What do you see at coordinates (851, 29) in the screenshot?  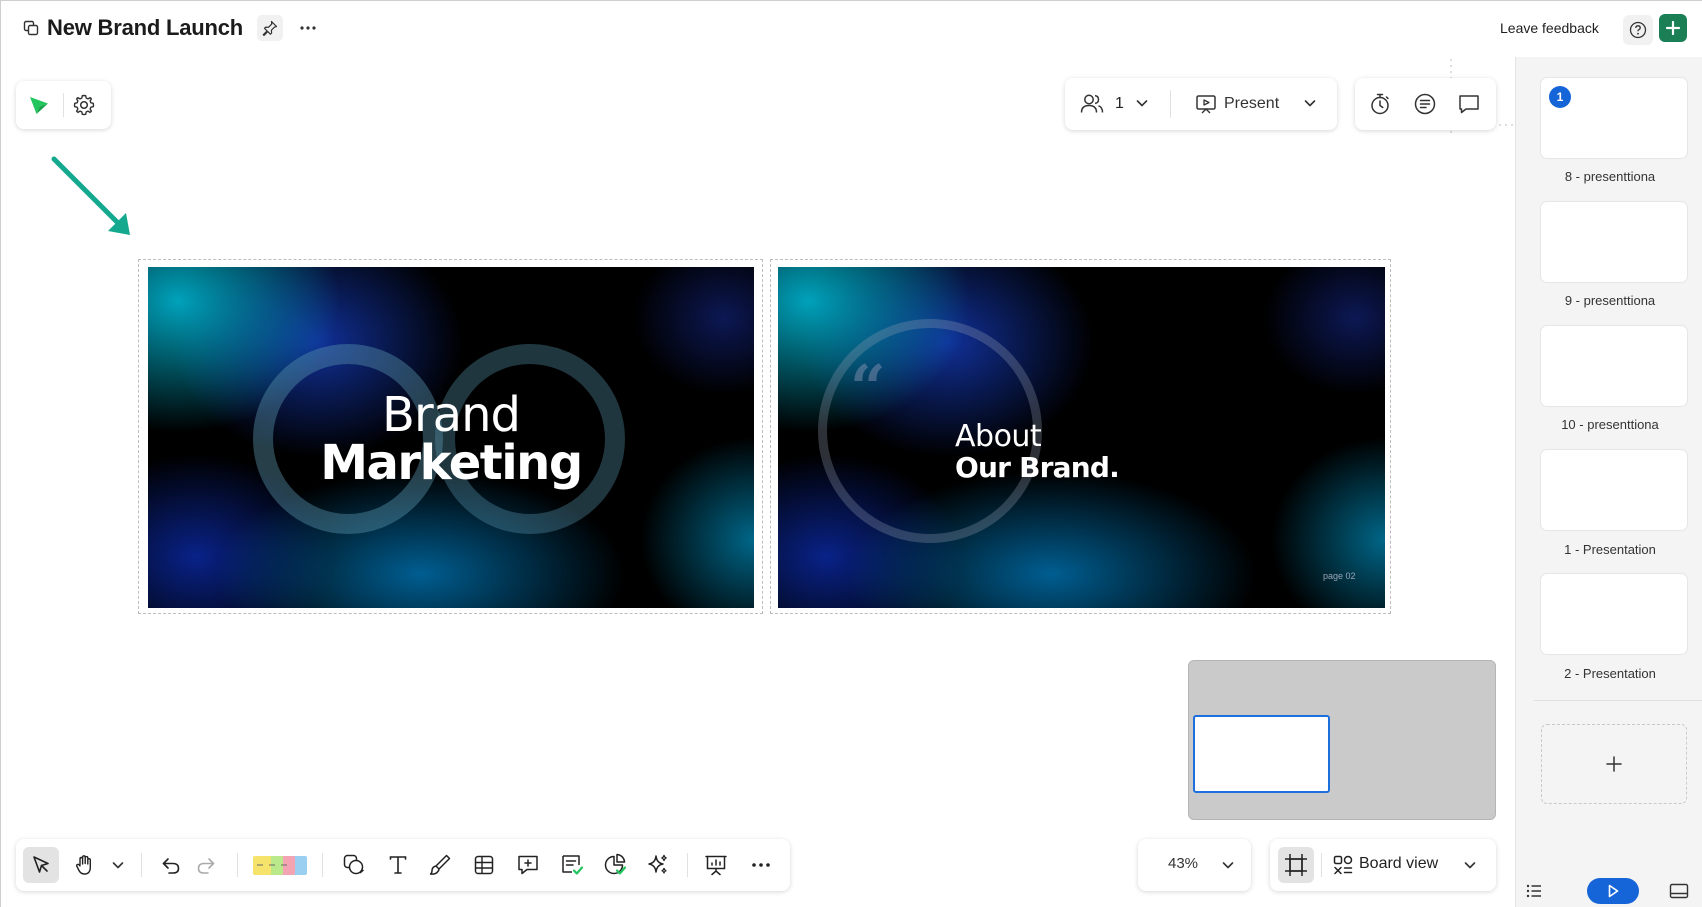 I see `top-bar: New Brand Launch Leave feedback` at bounding box center [851, 29].